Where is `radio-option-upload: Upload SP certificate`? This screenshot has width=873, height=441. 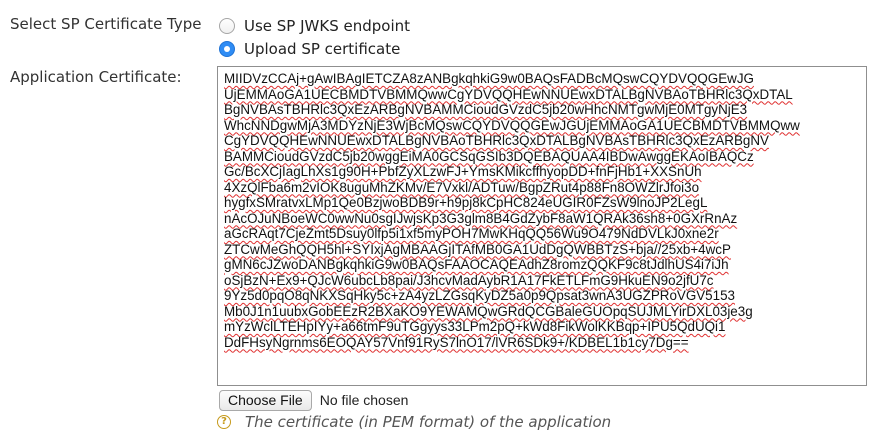 radio-option-upload: Upload SP certificate is located at coordinates (309, 49).